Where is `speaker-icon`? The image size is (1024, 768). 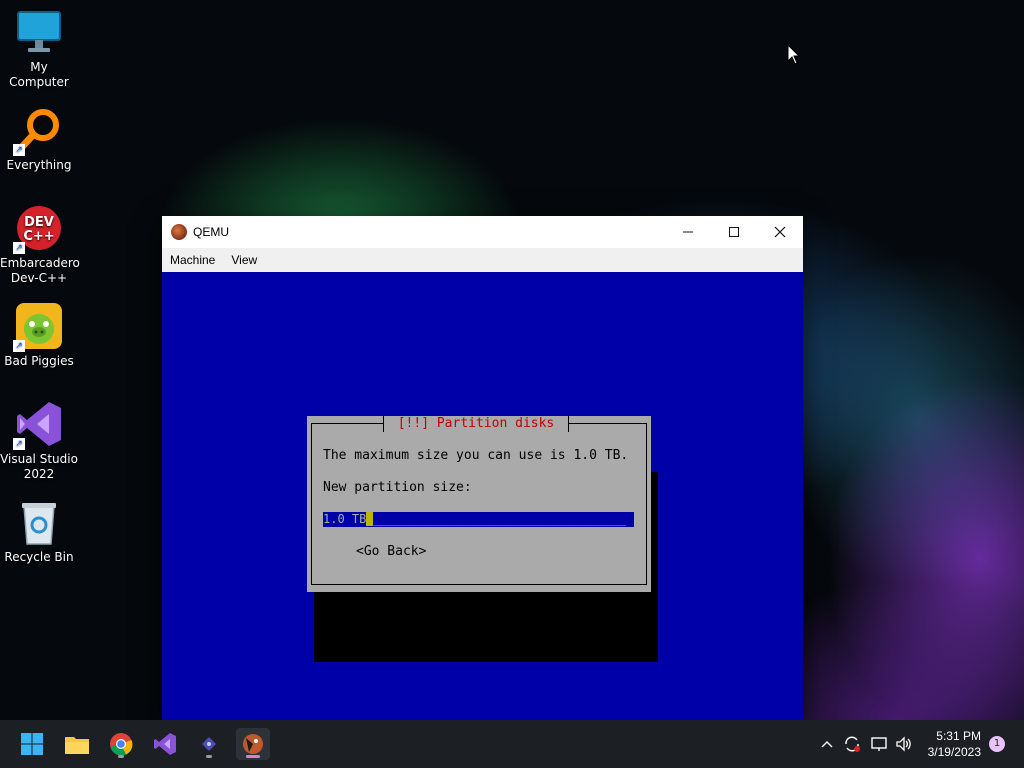 speaker-icon is located at coordinates (903, 744).